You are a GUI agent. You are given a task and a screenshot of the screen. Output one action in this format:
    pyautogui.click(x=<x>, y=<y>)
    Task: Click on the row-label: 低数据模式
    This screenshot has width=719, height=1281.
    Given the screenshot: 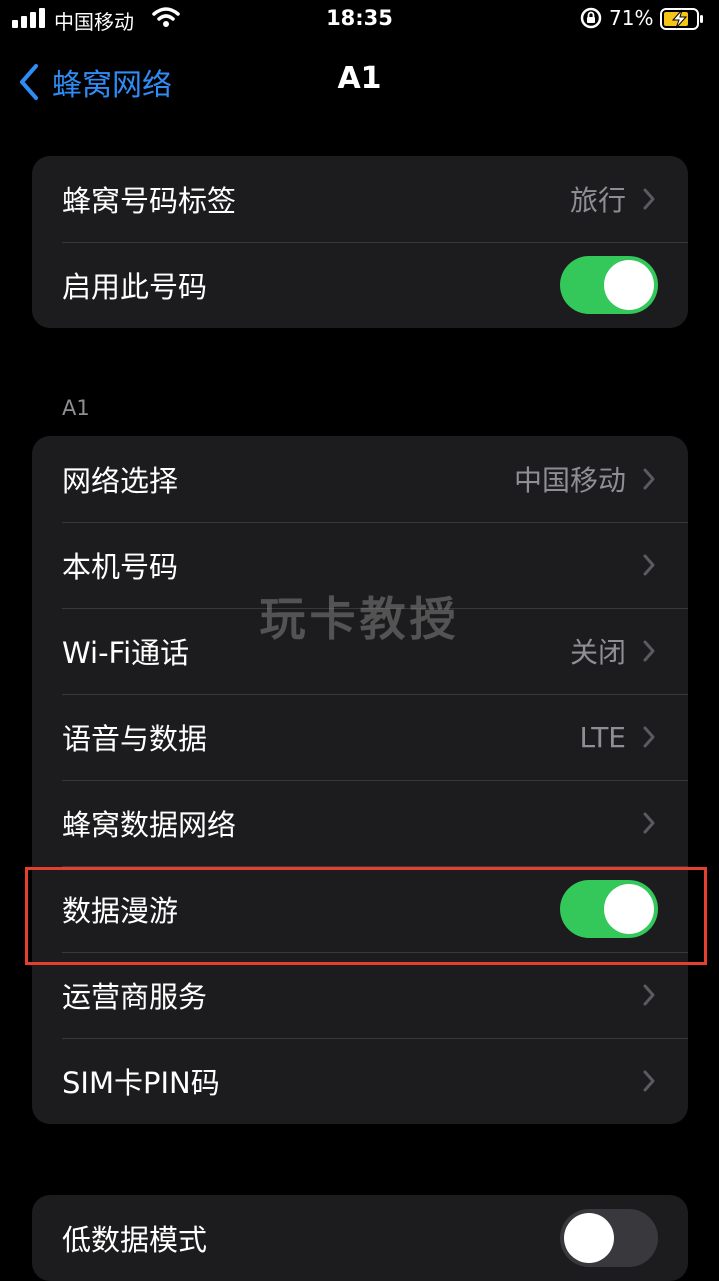 What is the action you would take?
    pyautogui.click(x=135, y=1240)
    